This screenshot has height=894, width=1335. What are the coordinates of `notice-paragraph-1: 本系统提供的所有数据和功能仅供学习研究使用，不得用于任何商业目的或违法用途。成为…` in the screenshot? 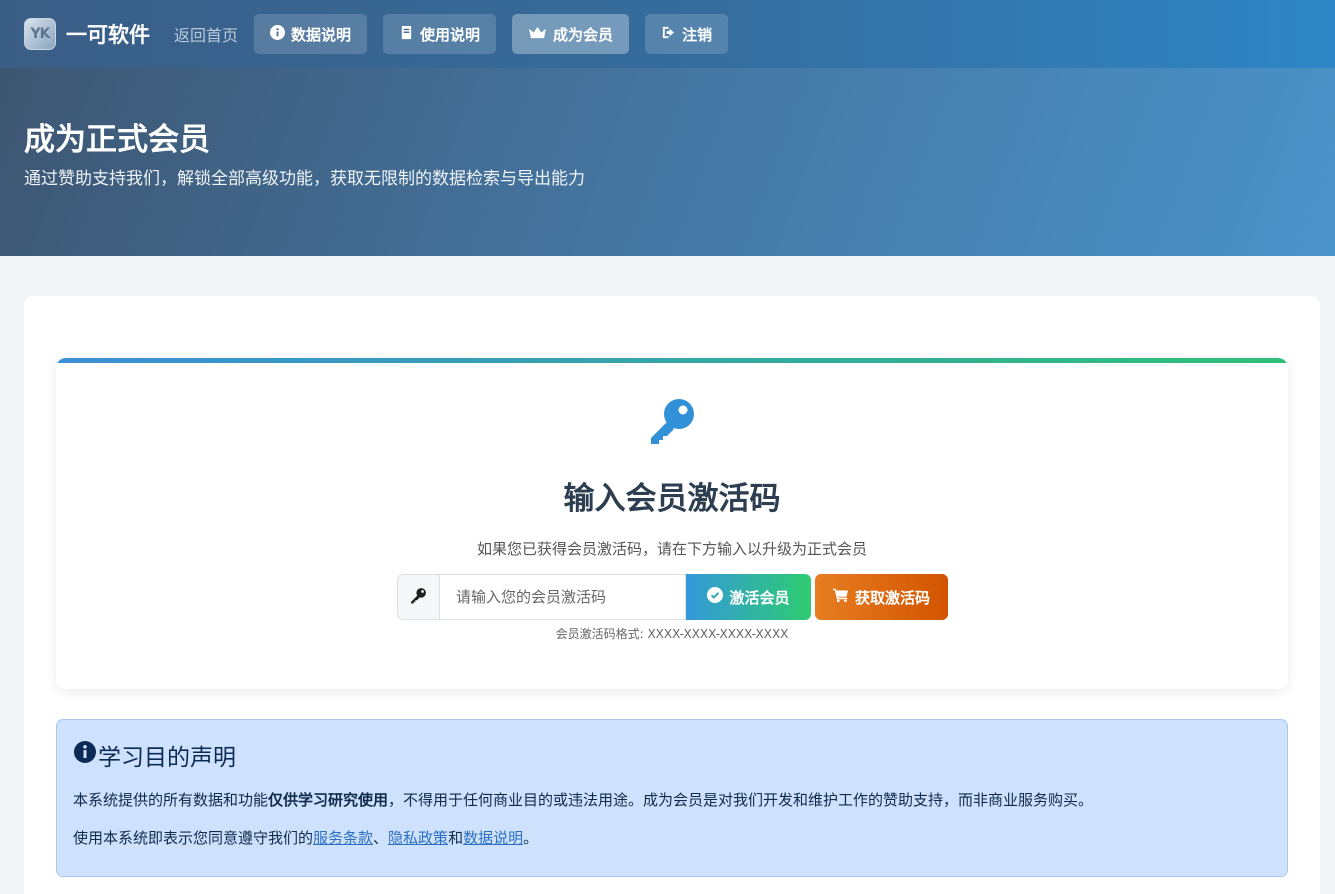 It's located at (672, 800).